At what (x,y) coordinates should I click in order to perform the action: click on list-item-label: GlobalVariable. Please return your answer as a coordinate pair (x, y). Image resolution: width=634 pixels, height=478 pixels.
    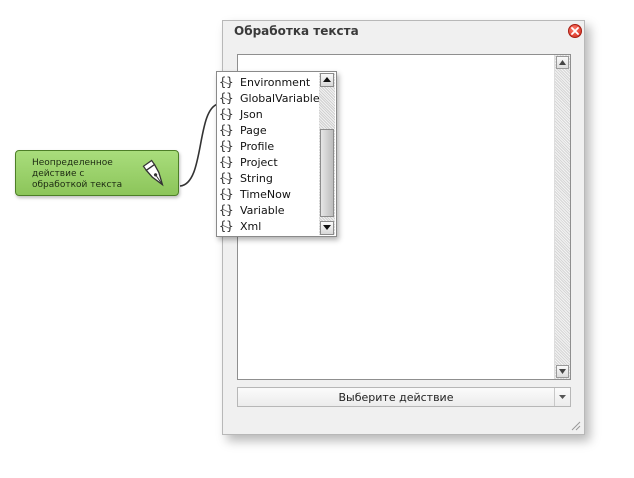
    Looking at the image, I should click on (280, 98).